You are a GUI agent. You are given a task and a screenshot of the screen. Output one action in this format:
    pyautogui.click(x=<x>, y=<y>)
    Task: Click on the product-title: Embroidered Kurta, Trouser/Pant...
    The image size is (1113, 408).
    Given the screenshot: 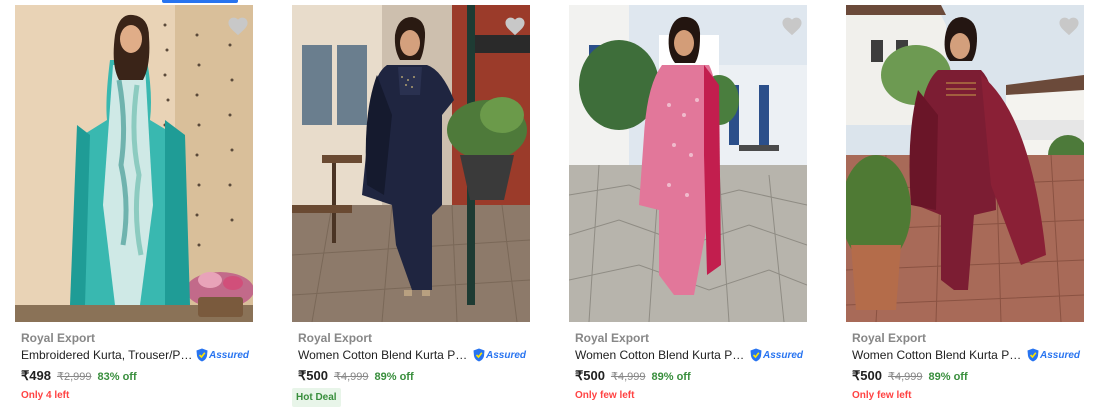 What is the action you would take?
    pyautogui.click(x=108, y=355)
    